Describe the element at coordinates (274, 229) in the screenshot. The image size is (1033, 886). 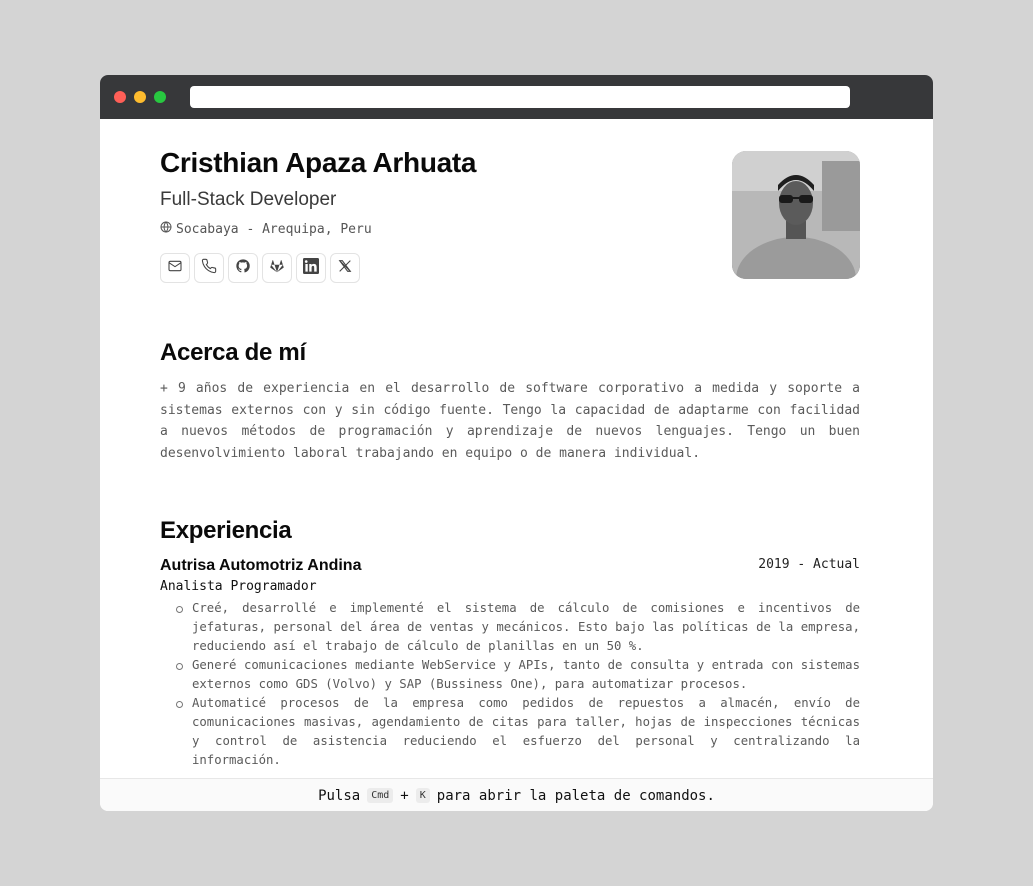
I see `location-text: Socabaya - Arequipa, Peru` at that location.